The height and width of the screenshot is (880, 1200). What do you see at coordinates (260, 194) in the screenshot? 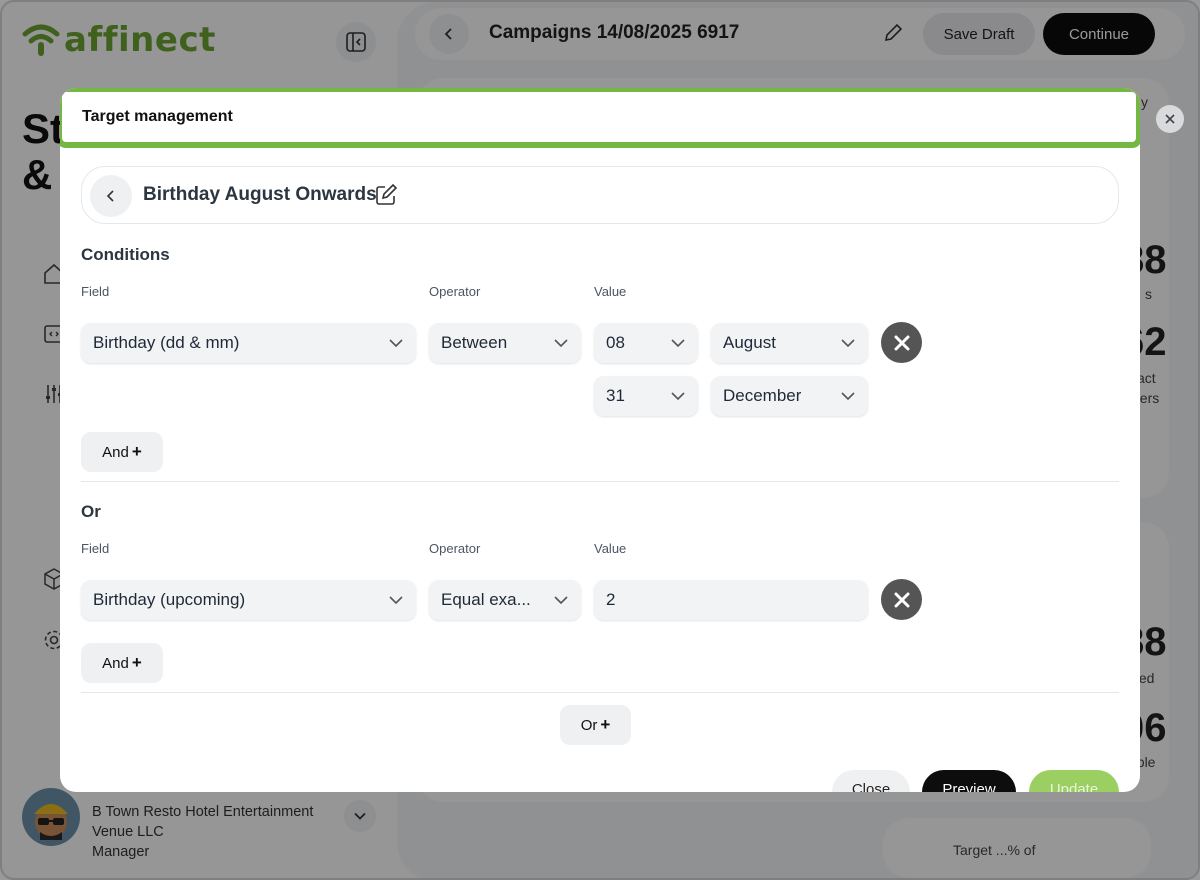
I see `segment-name: Birthday August Onwards` at bounding box center [260, 194].